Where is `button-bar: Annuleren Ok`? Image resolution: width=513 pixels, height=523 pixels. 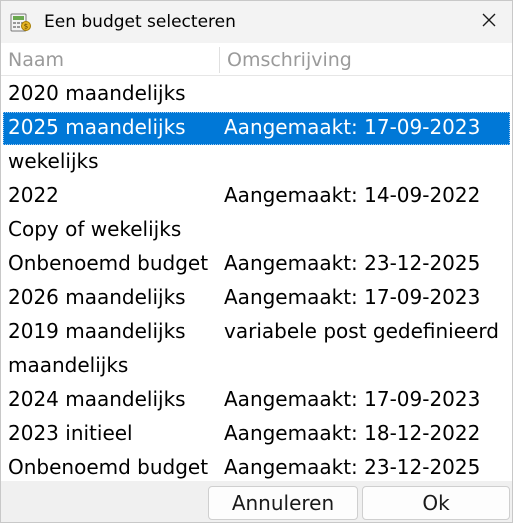
button-bar: Annuleren Ok is located at coordinates (256, 501).